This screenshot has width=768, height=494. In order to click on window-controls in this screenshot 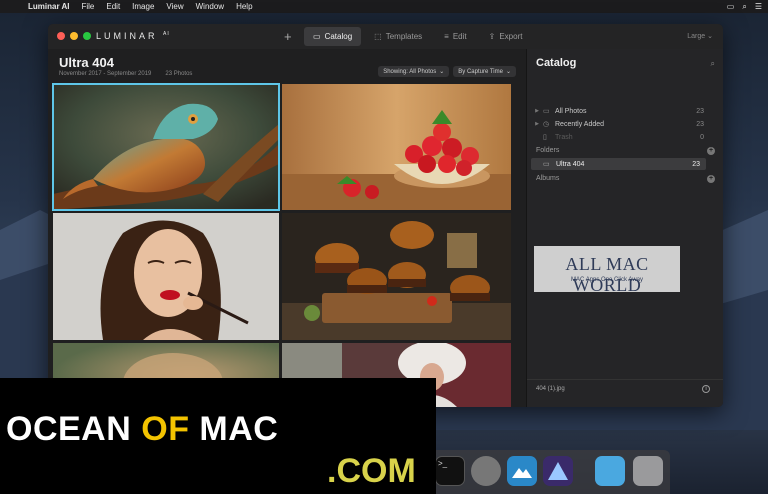, I will do `click(74, 36)`.